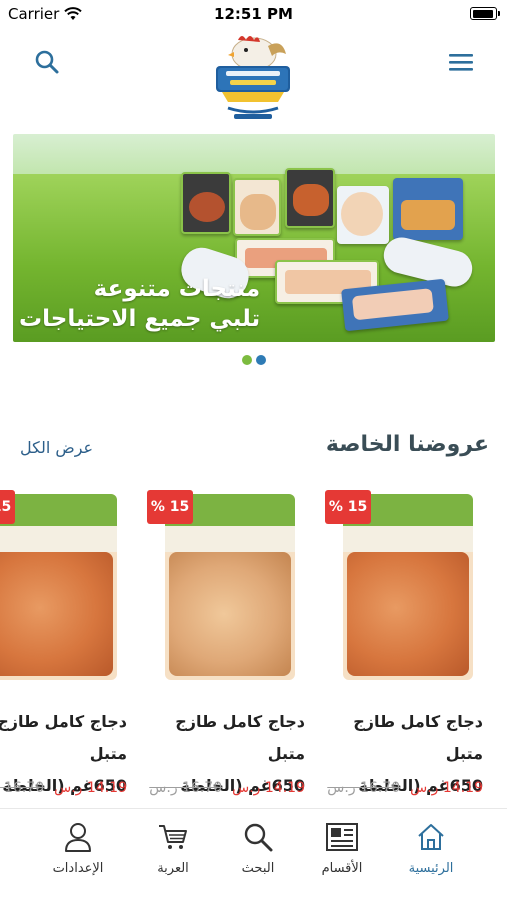 Image resolution: width=507 pixels, height=900 pixels. I want to click on tab-categories: الأقسام, so click(342, 854).